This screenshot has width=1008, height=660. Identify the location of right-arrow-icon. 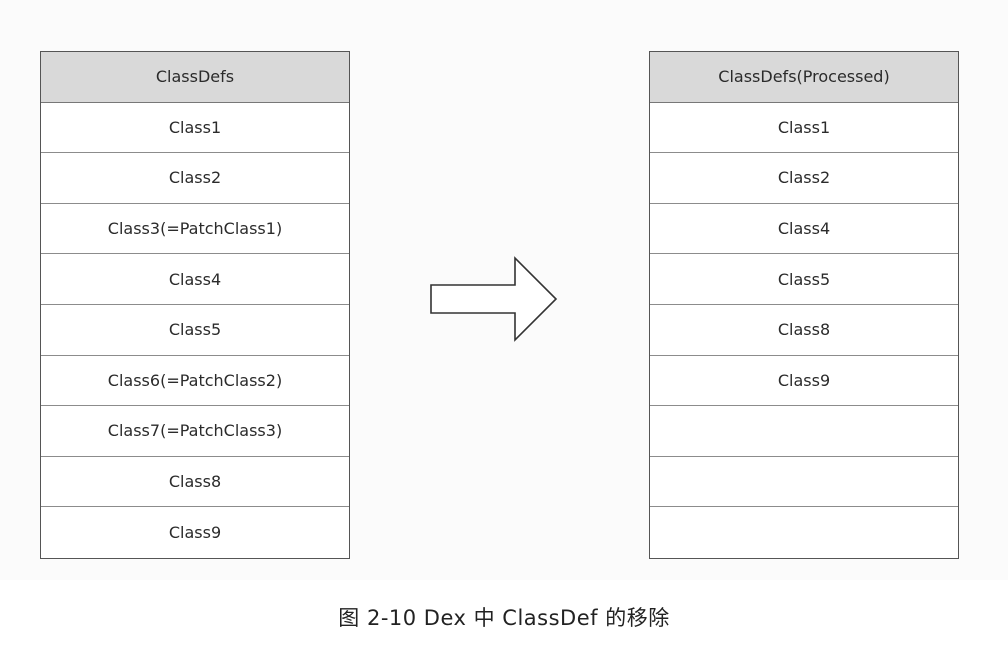
(494, 299).